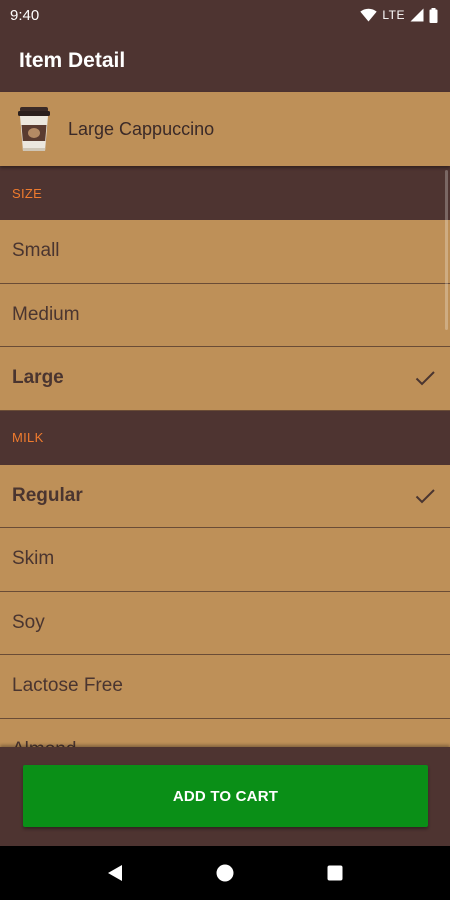  What do you see at coordinates (47, 495) in the screenshot?
I see `option-label: Regular` at bounding box center [47, 495].